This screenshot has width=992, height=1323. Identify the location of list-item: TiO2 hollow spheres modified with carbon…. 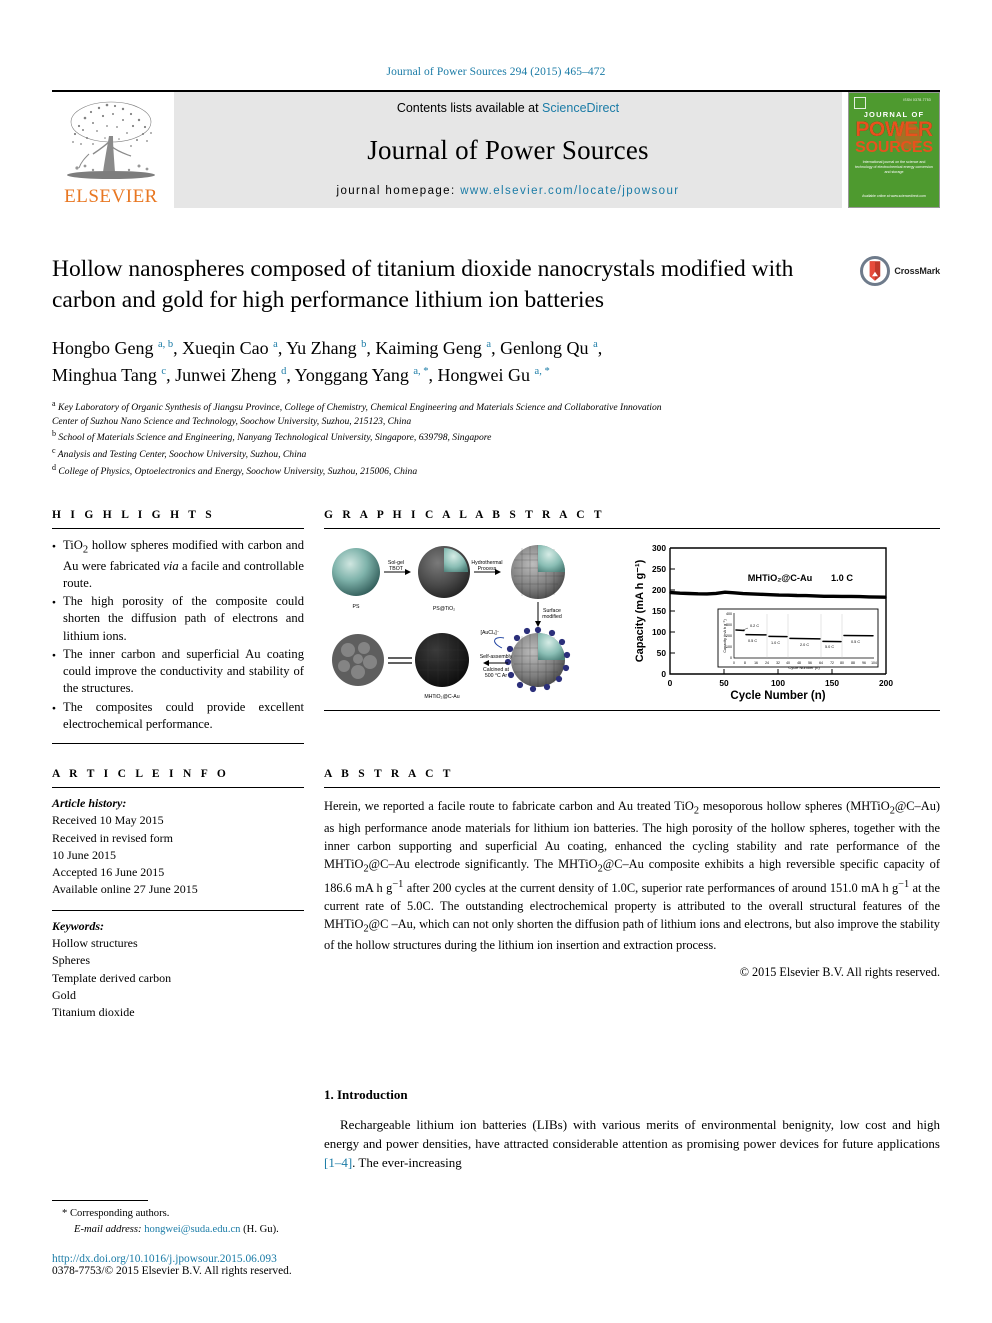
(178, 564).